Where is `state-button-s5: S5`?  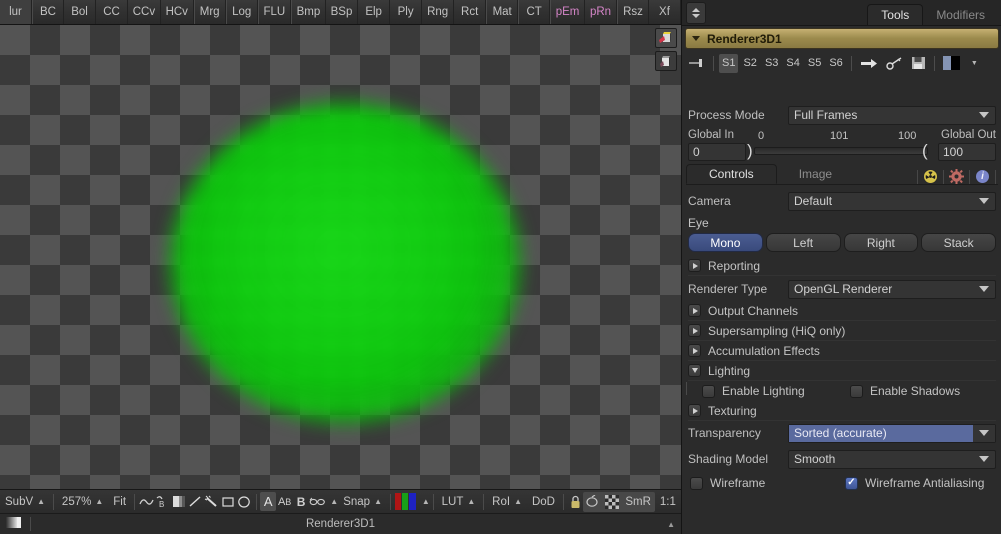
state-button-s5: S5 is located at coordinates (814, 63).